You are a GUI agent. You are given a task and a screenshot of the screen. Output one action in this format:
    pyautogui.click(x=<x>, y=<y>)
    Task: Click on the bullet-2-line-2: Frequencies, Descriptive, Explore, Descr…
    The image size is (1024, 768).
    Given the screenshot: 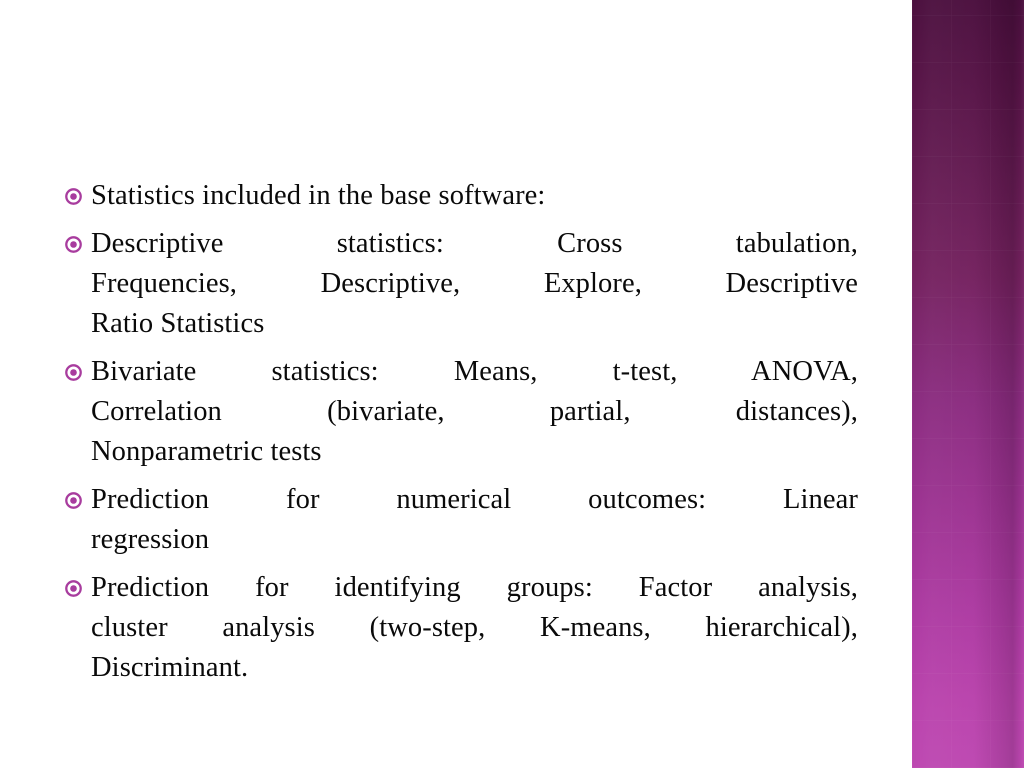 What is the action you would take?
    pyautogui.click(x=474, y=283)
    